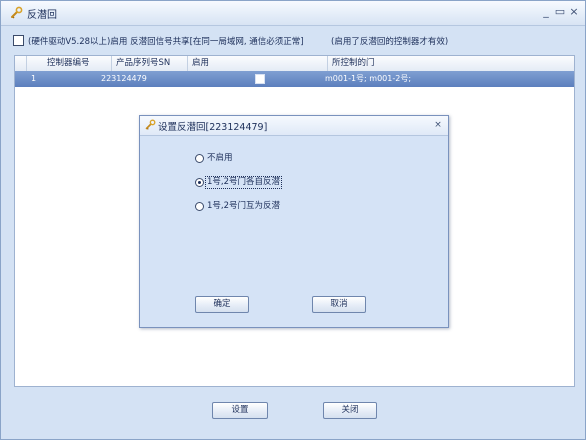 The image size is (586, 440). I want to click on close-window-button: ×, so click(574, 12).